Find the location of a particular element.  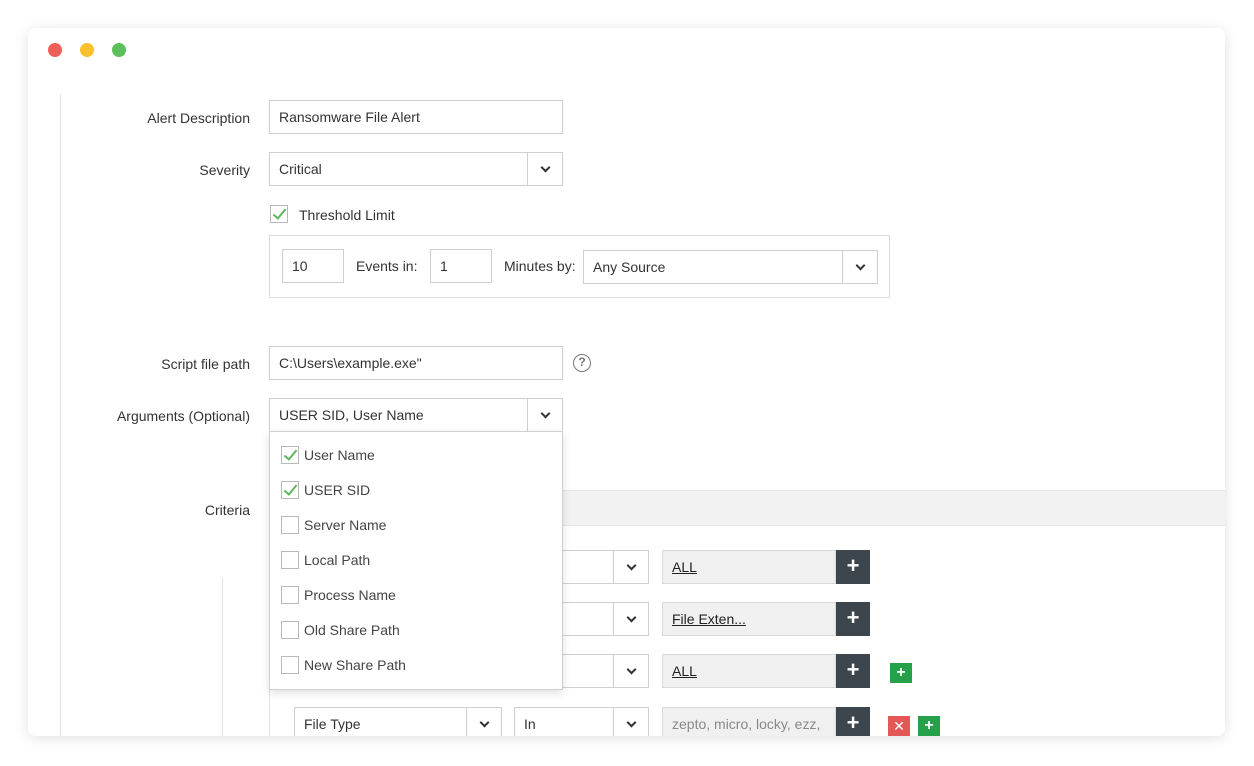

threshold-limit-label: Threshold Limit is located at coordinates (347, 215).